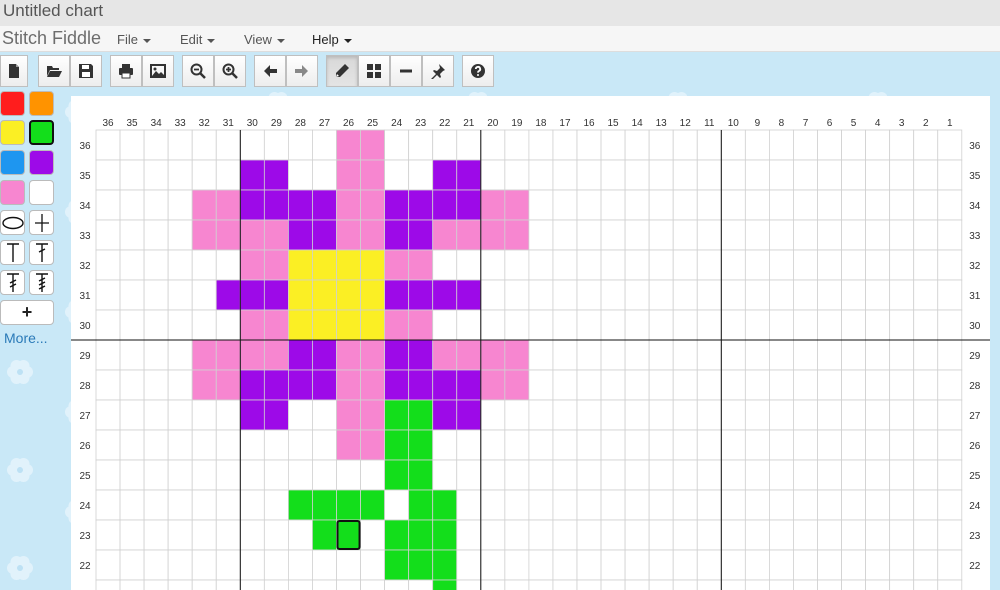 The width and height of the screenshot is (1000, 590). What do you see at coordinates (12, 222) in the screenshot?
I see `symbol-oval-button` at bounding box center [12, 222].